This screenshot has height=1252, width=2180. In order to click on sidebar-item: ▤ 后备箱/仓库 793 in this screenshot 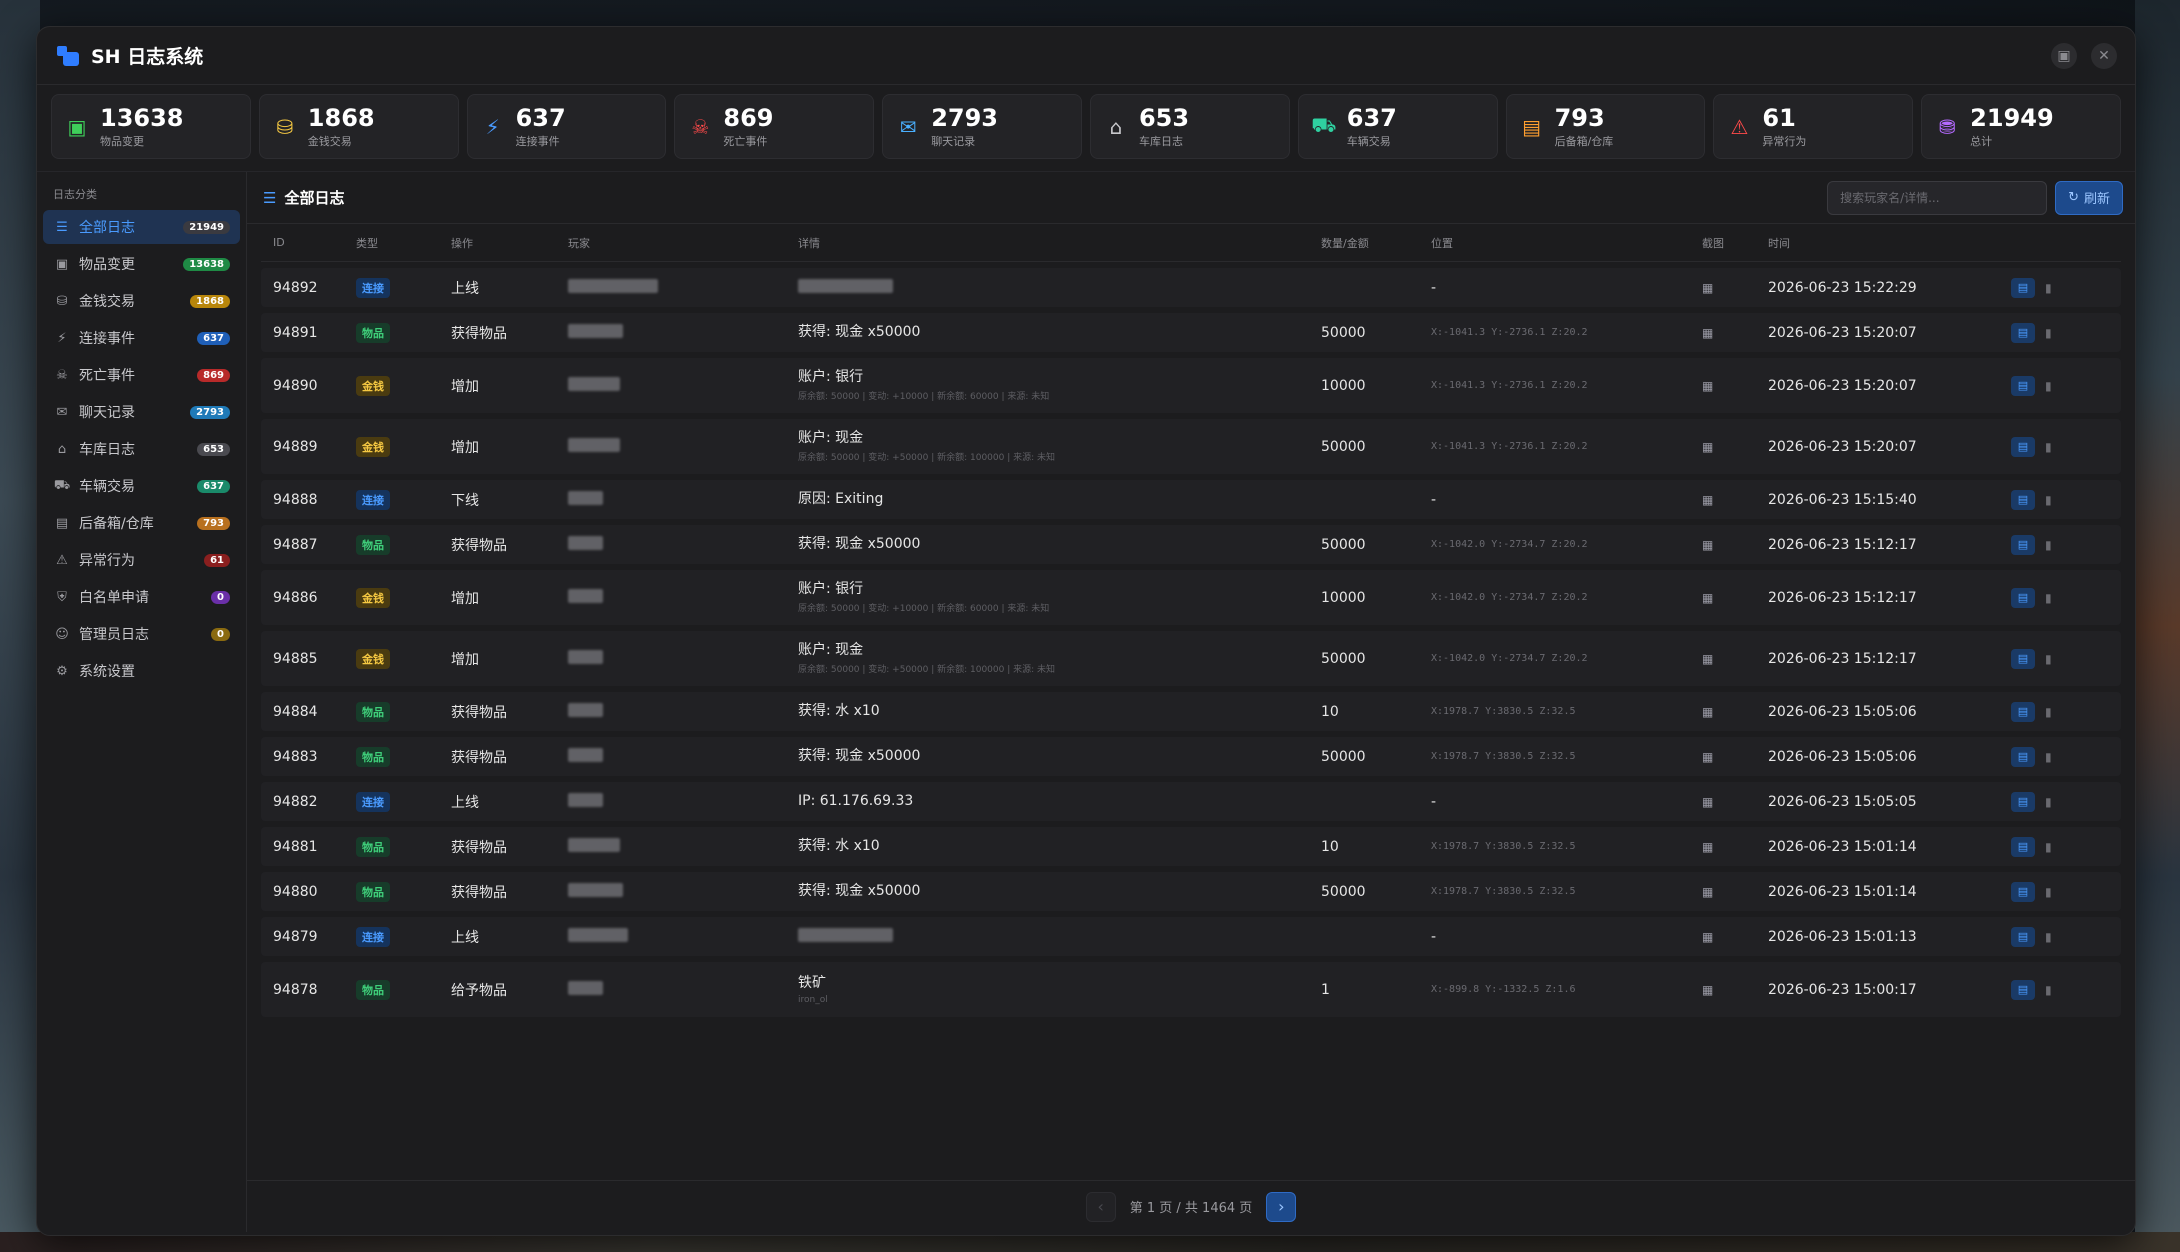, I will do `click(141, 523)`.